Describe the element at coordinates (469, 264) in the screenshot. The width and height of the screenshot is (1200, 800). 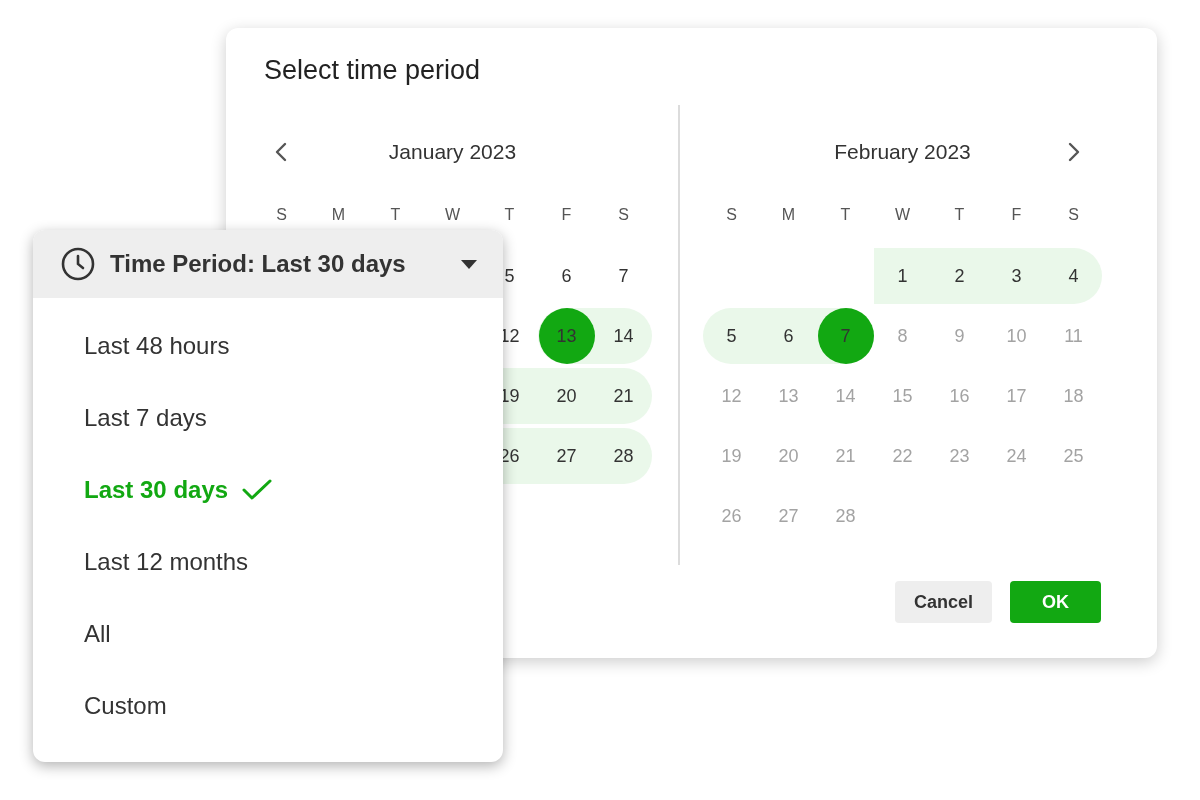
I see `caret-icon` at that location.